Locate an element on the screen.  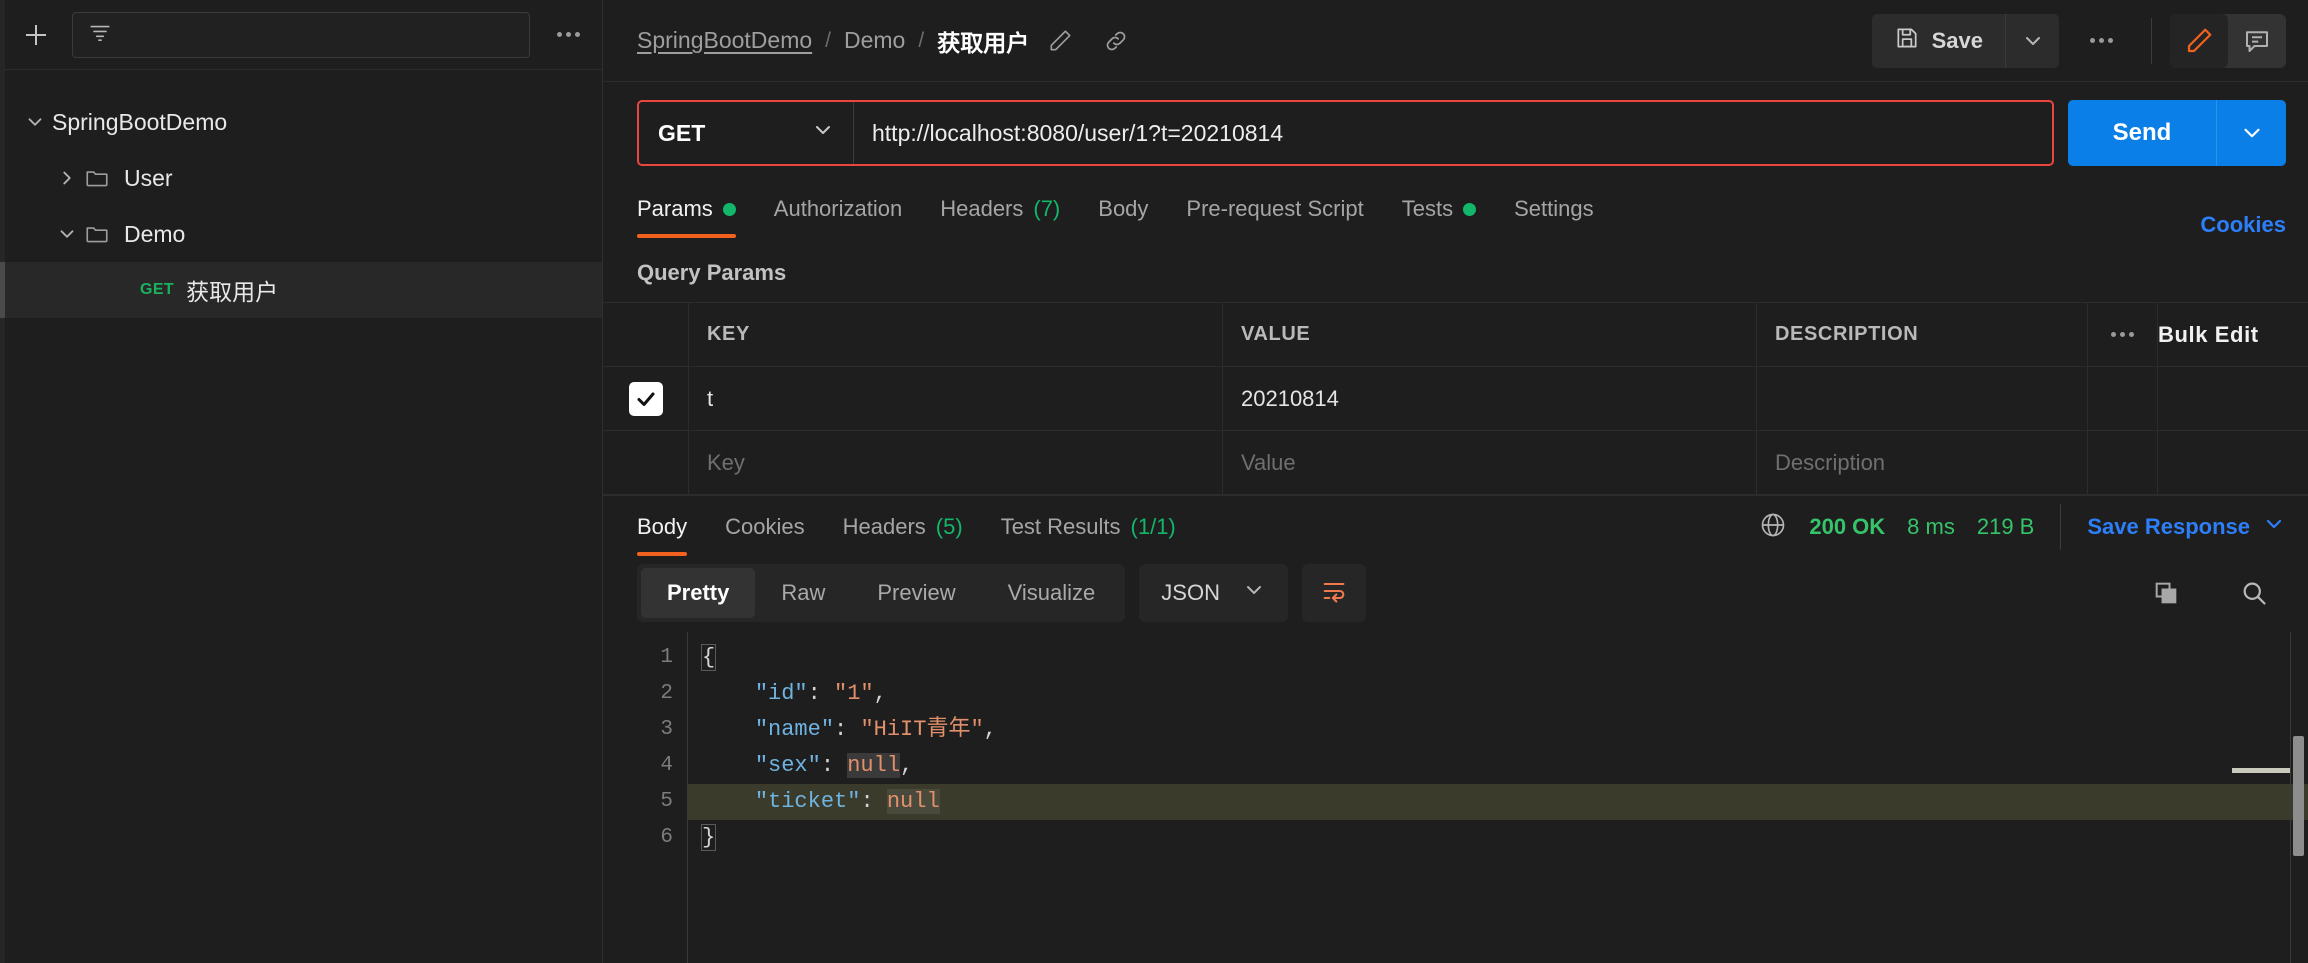
response-time: 8 ms is located at coordinates (1931, 526).